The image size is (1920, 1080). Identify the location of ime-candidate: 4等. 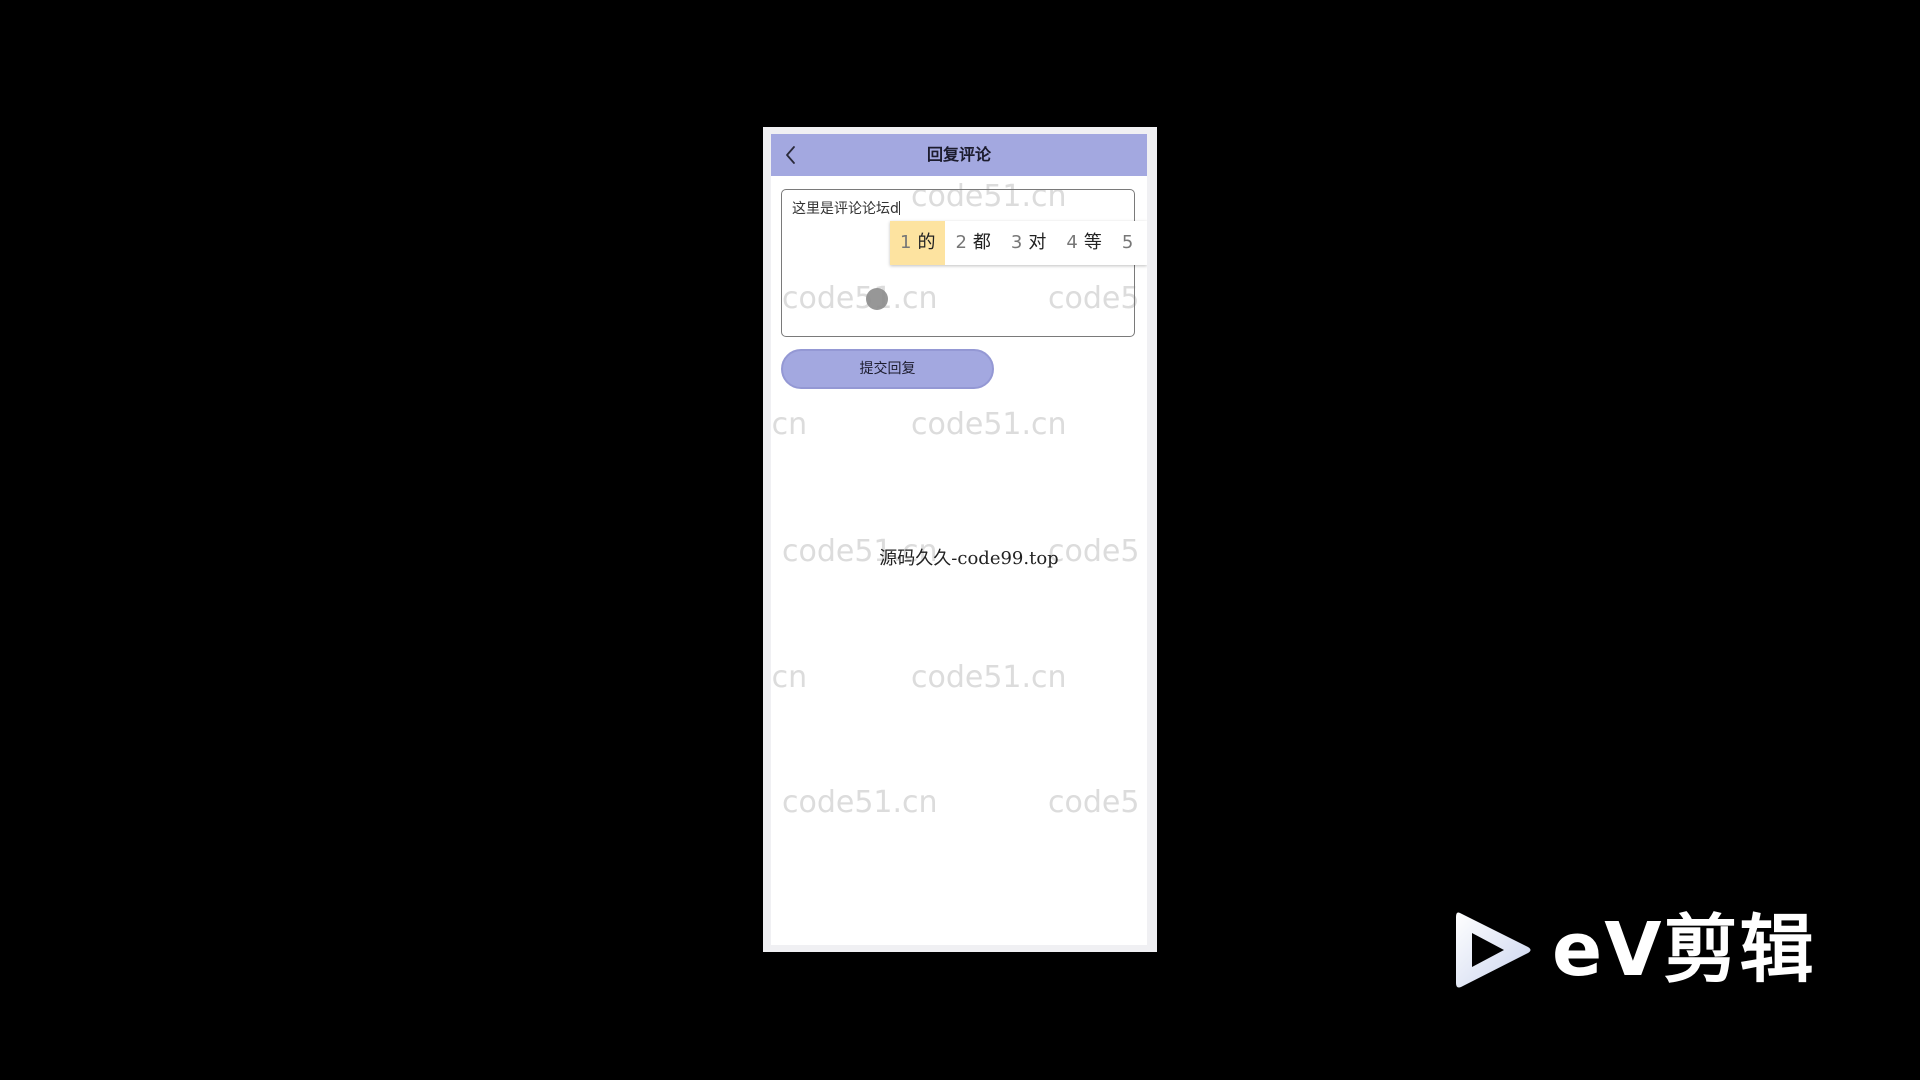
(1083, 243).